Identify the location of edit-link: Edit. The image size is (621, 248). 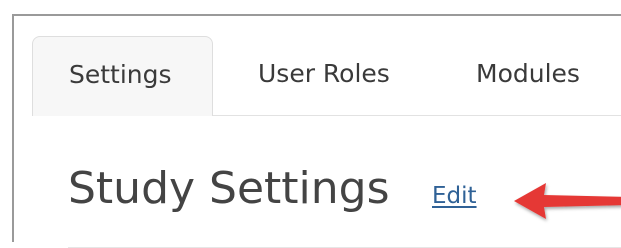
(454, 196).